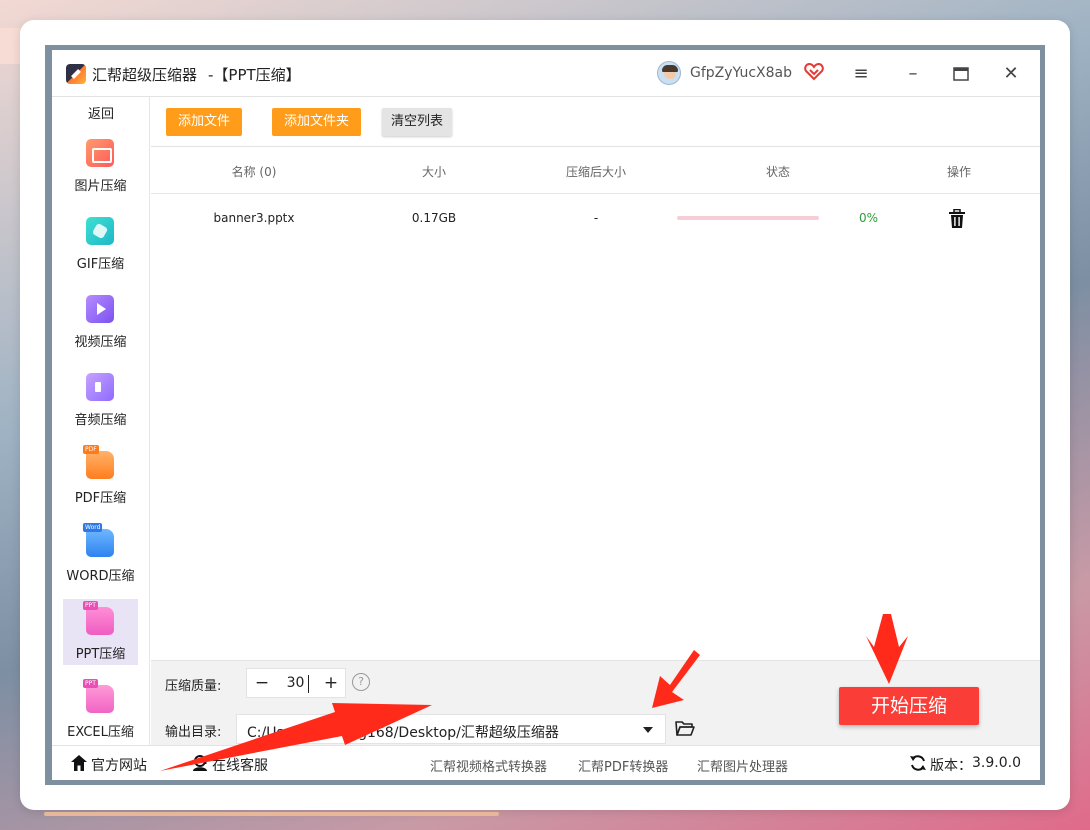  What do you see at coordinates (546, 73) in the screenshot?
I see `title-bar: 汇帮超级压缩器 -【PPT压缩】 GfpZyYucX8ab ≡ – ✕` at bounding box center [546, 73].